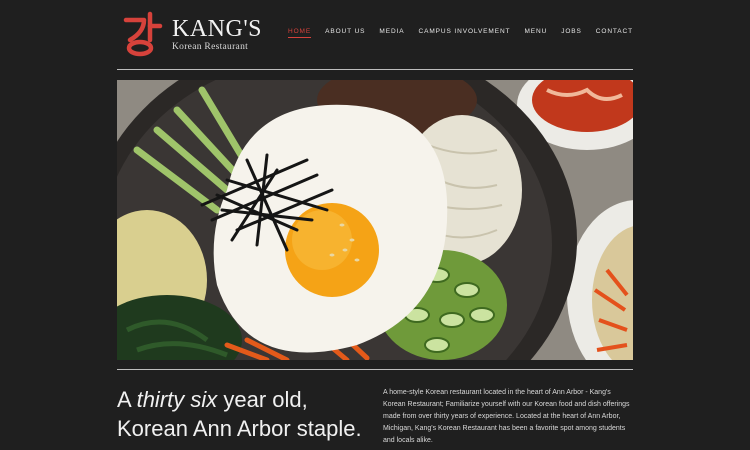  What do you see at coordinates (299, 33) in the screenshot?
I see `nav-home: HOME` at bounding box center [299, 33].